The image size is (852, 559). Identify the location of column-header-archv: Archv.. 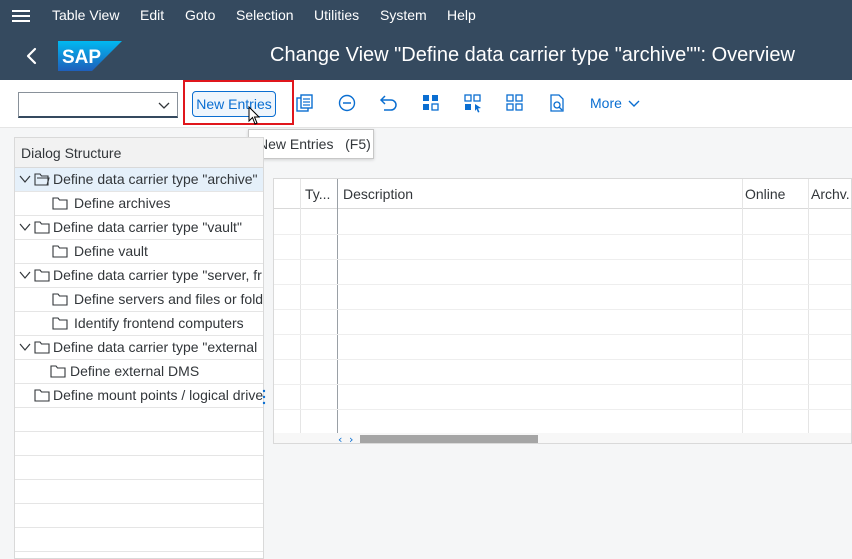
(828, 194).